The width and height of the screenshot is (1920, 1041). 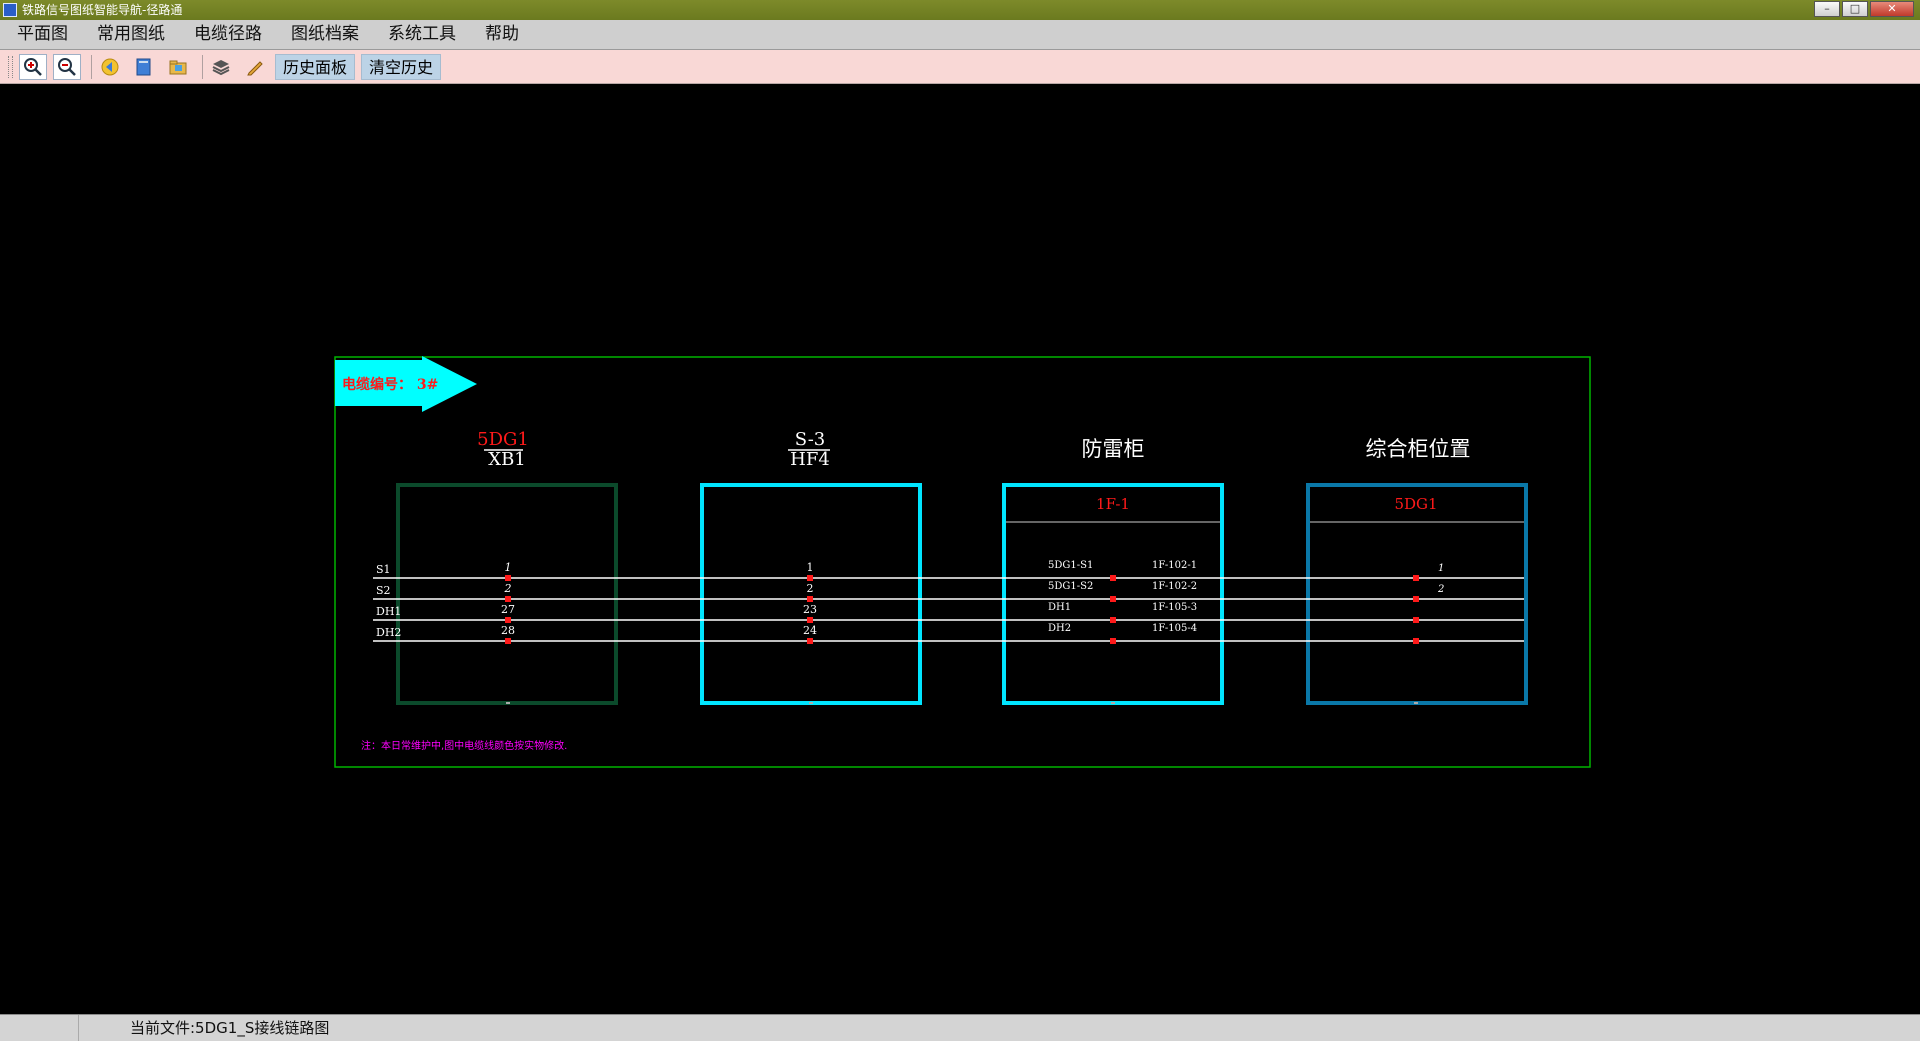 What do you see at coordinates (948, 633) in the screenshot?
I see `wire-row-dh2: DH2 28 24 DH2 1F-105-4` at bounding box center [948, 633].